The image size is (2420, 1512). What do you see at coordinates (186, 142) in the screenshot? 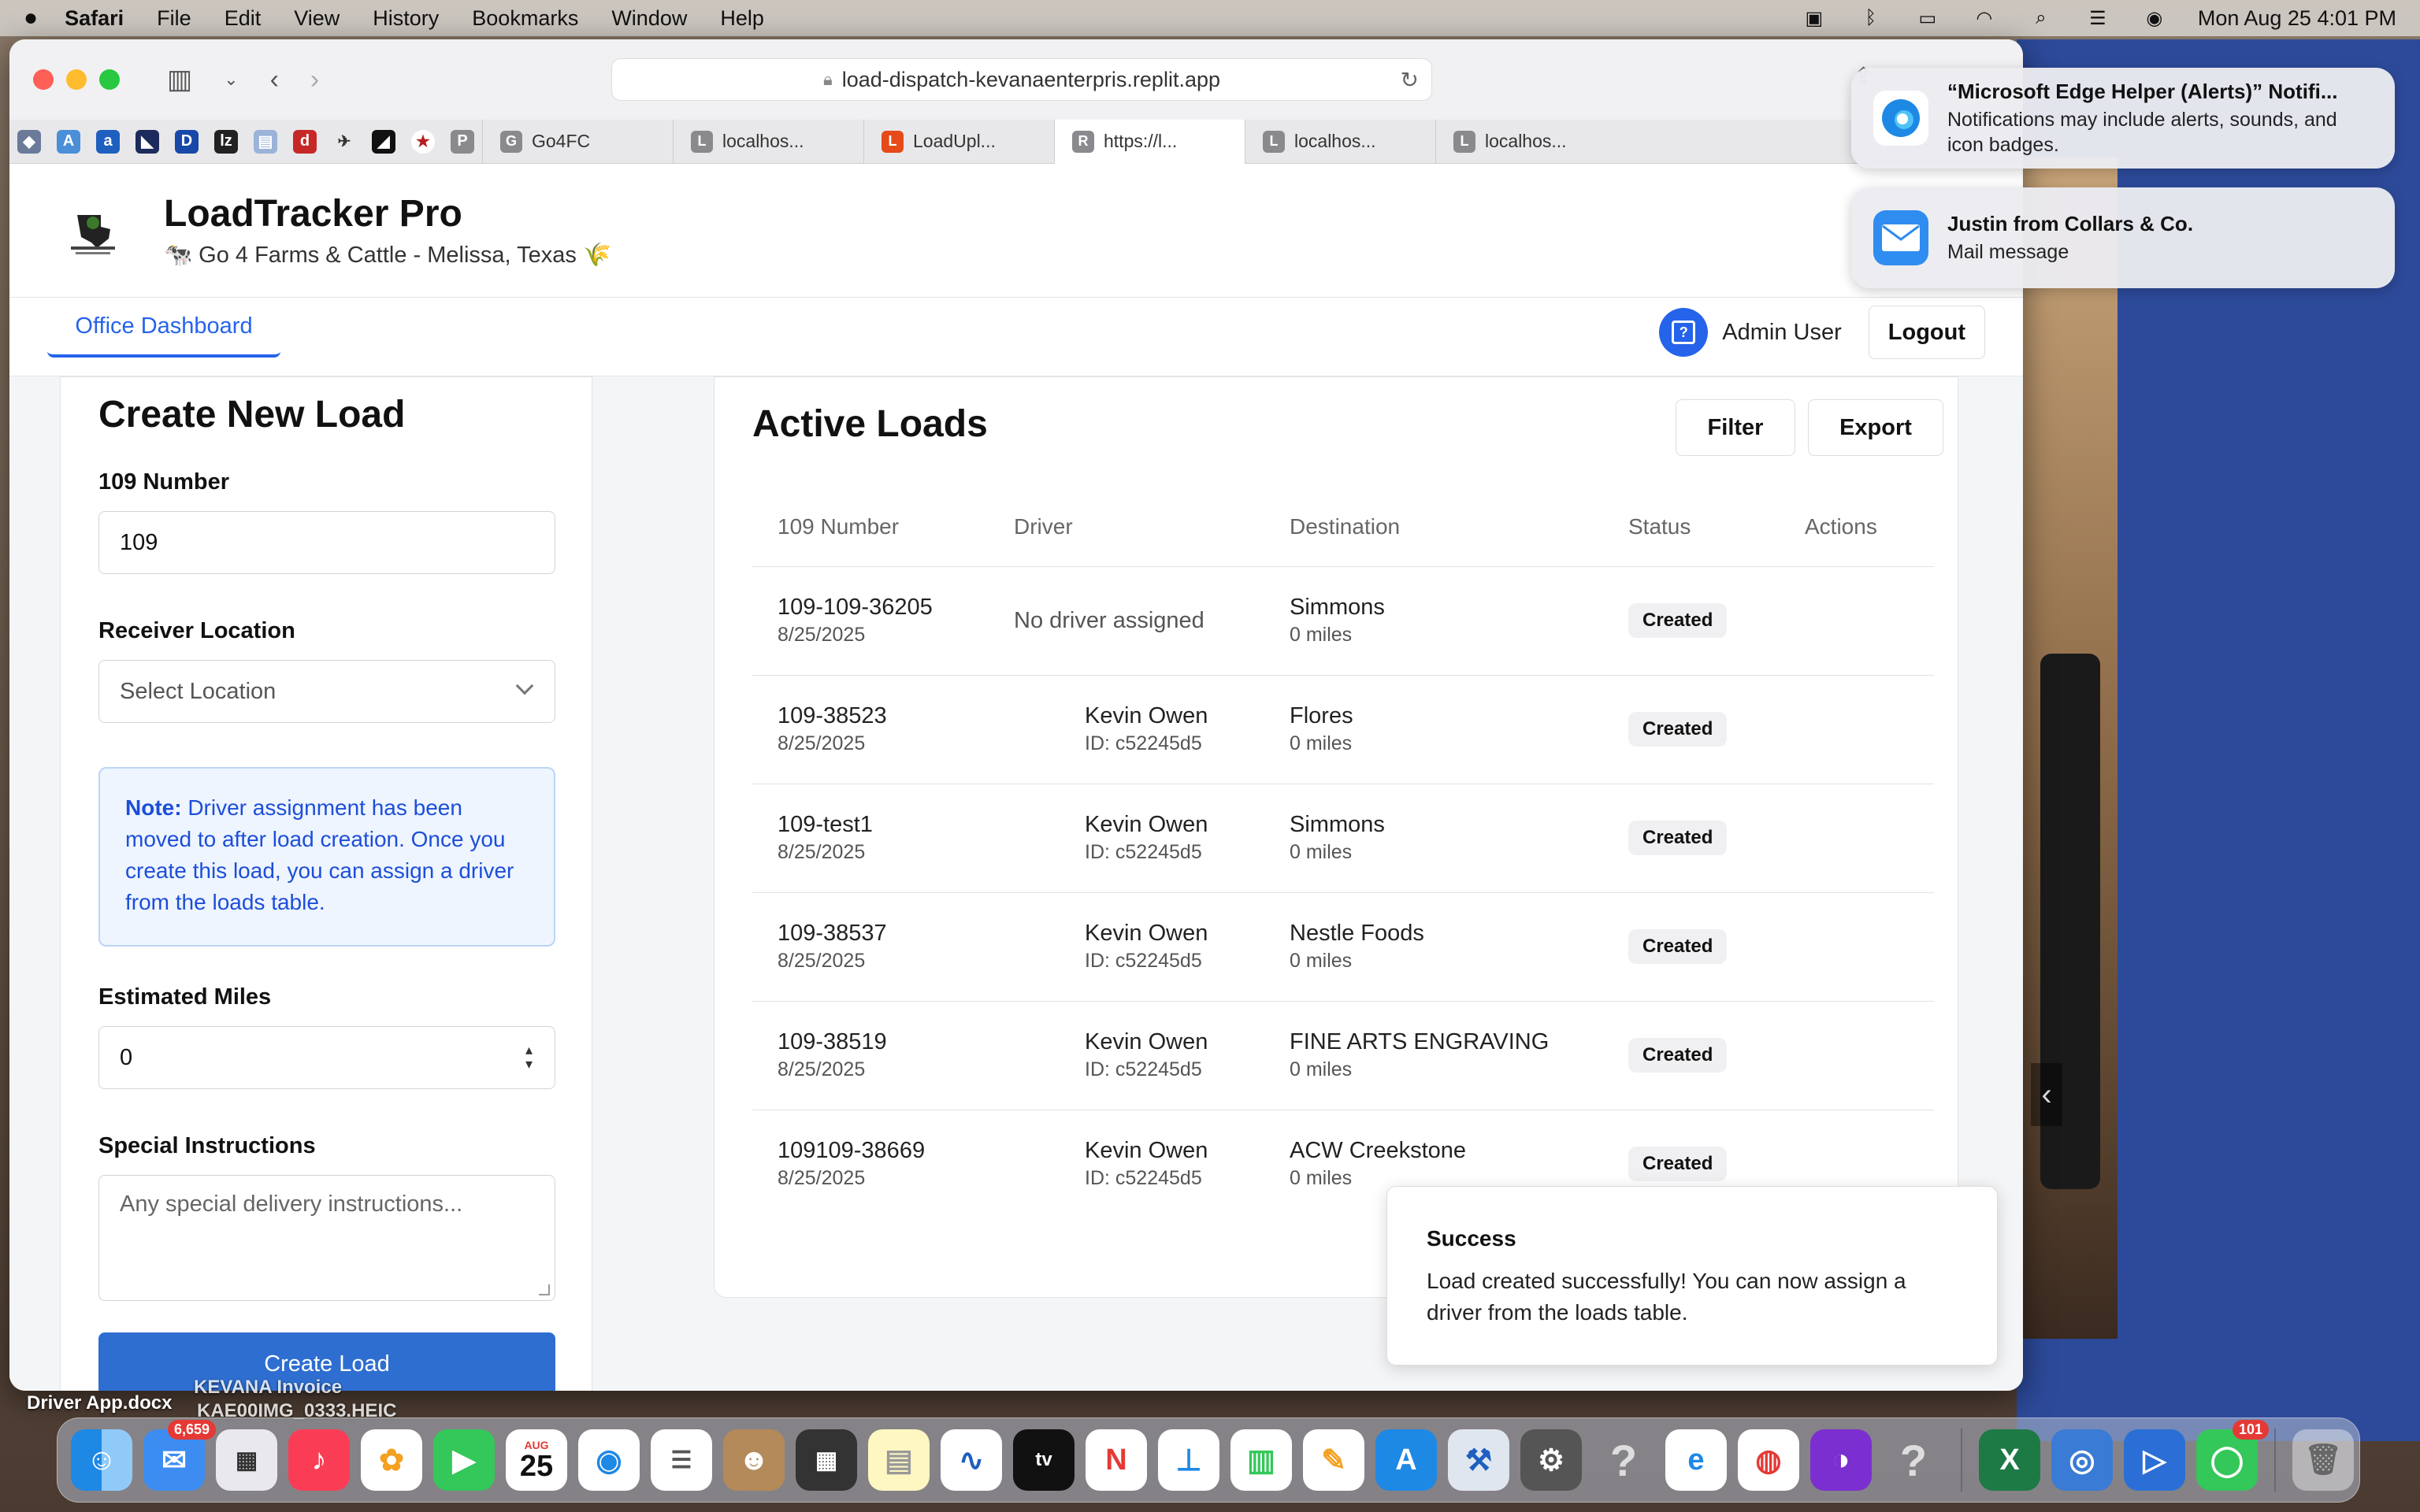
I see `pinned-tab: D` at bounding box center [186, 142].